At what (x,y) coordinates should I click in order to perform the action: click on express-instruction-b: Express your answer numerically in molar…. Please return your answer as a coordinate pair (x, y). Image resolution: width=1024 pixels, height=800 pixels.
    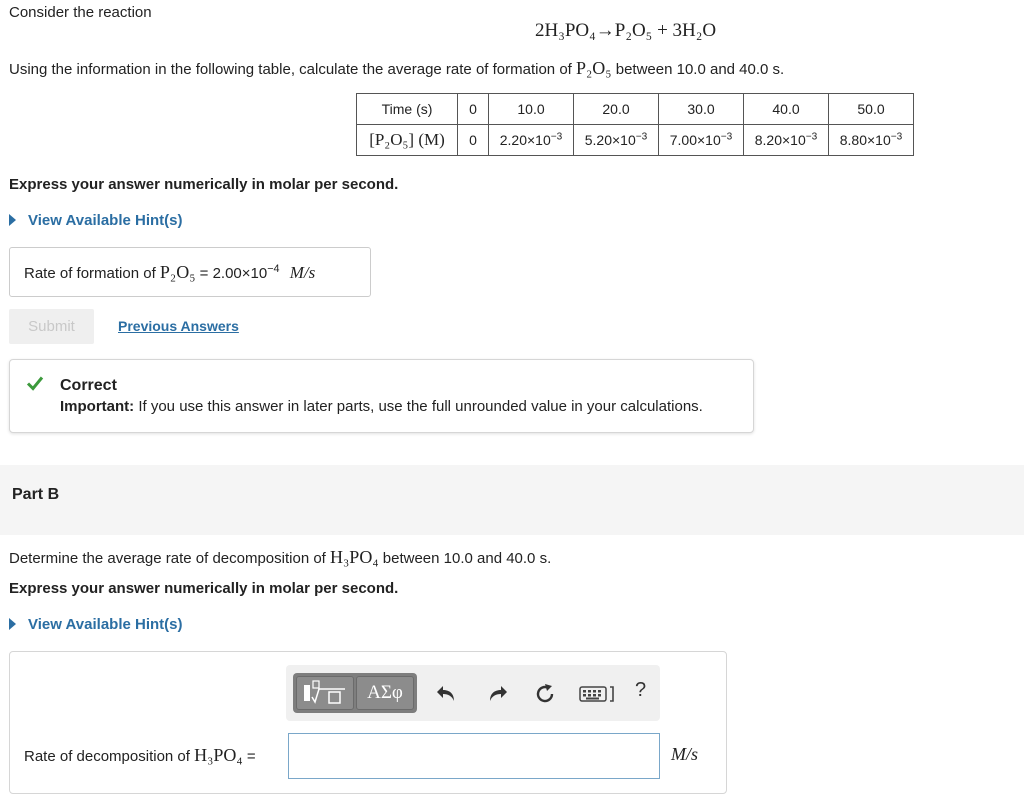
    Looking at the image, I should click on (204, 588).